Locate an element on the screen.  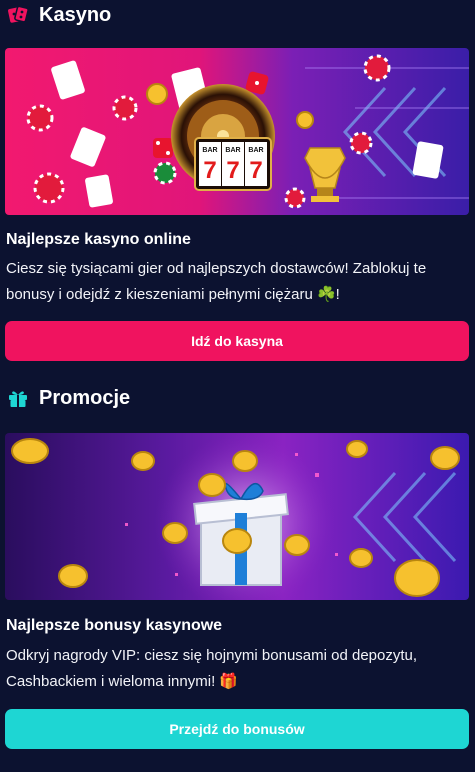
promotions-card-title: Najlepsze bonusy kasynowe is located at coordinates (114, 625).